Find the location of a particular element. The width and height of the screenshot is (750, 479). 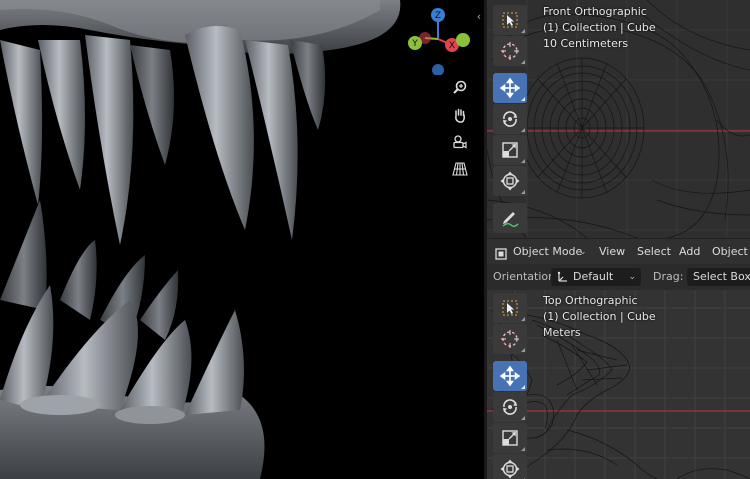

drag-value: Select Box is located at coordinates (721, 276).